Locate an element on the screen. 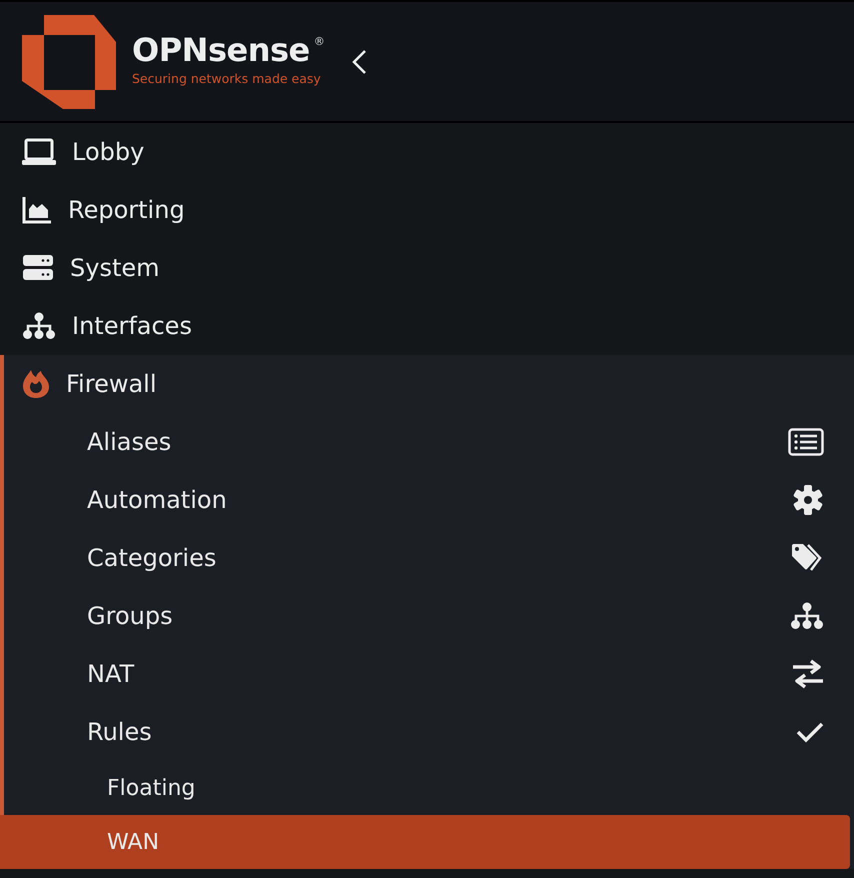 The image size is (854, 878). logo-icon is located at coordinates (69, 61).